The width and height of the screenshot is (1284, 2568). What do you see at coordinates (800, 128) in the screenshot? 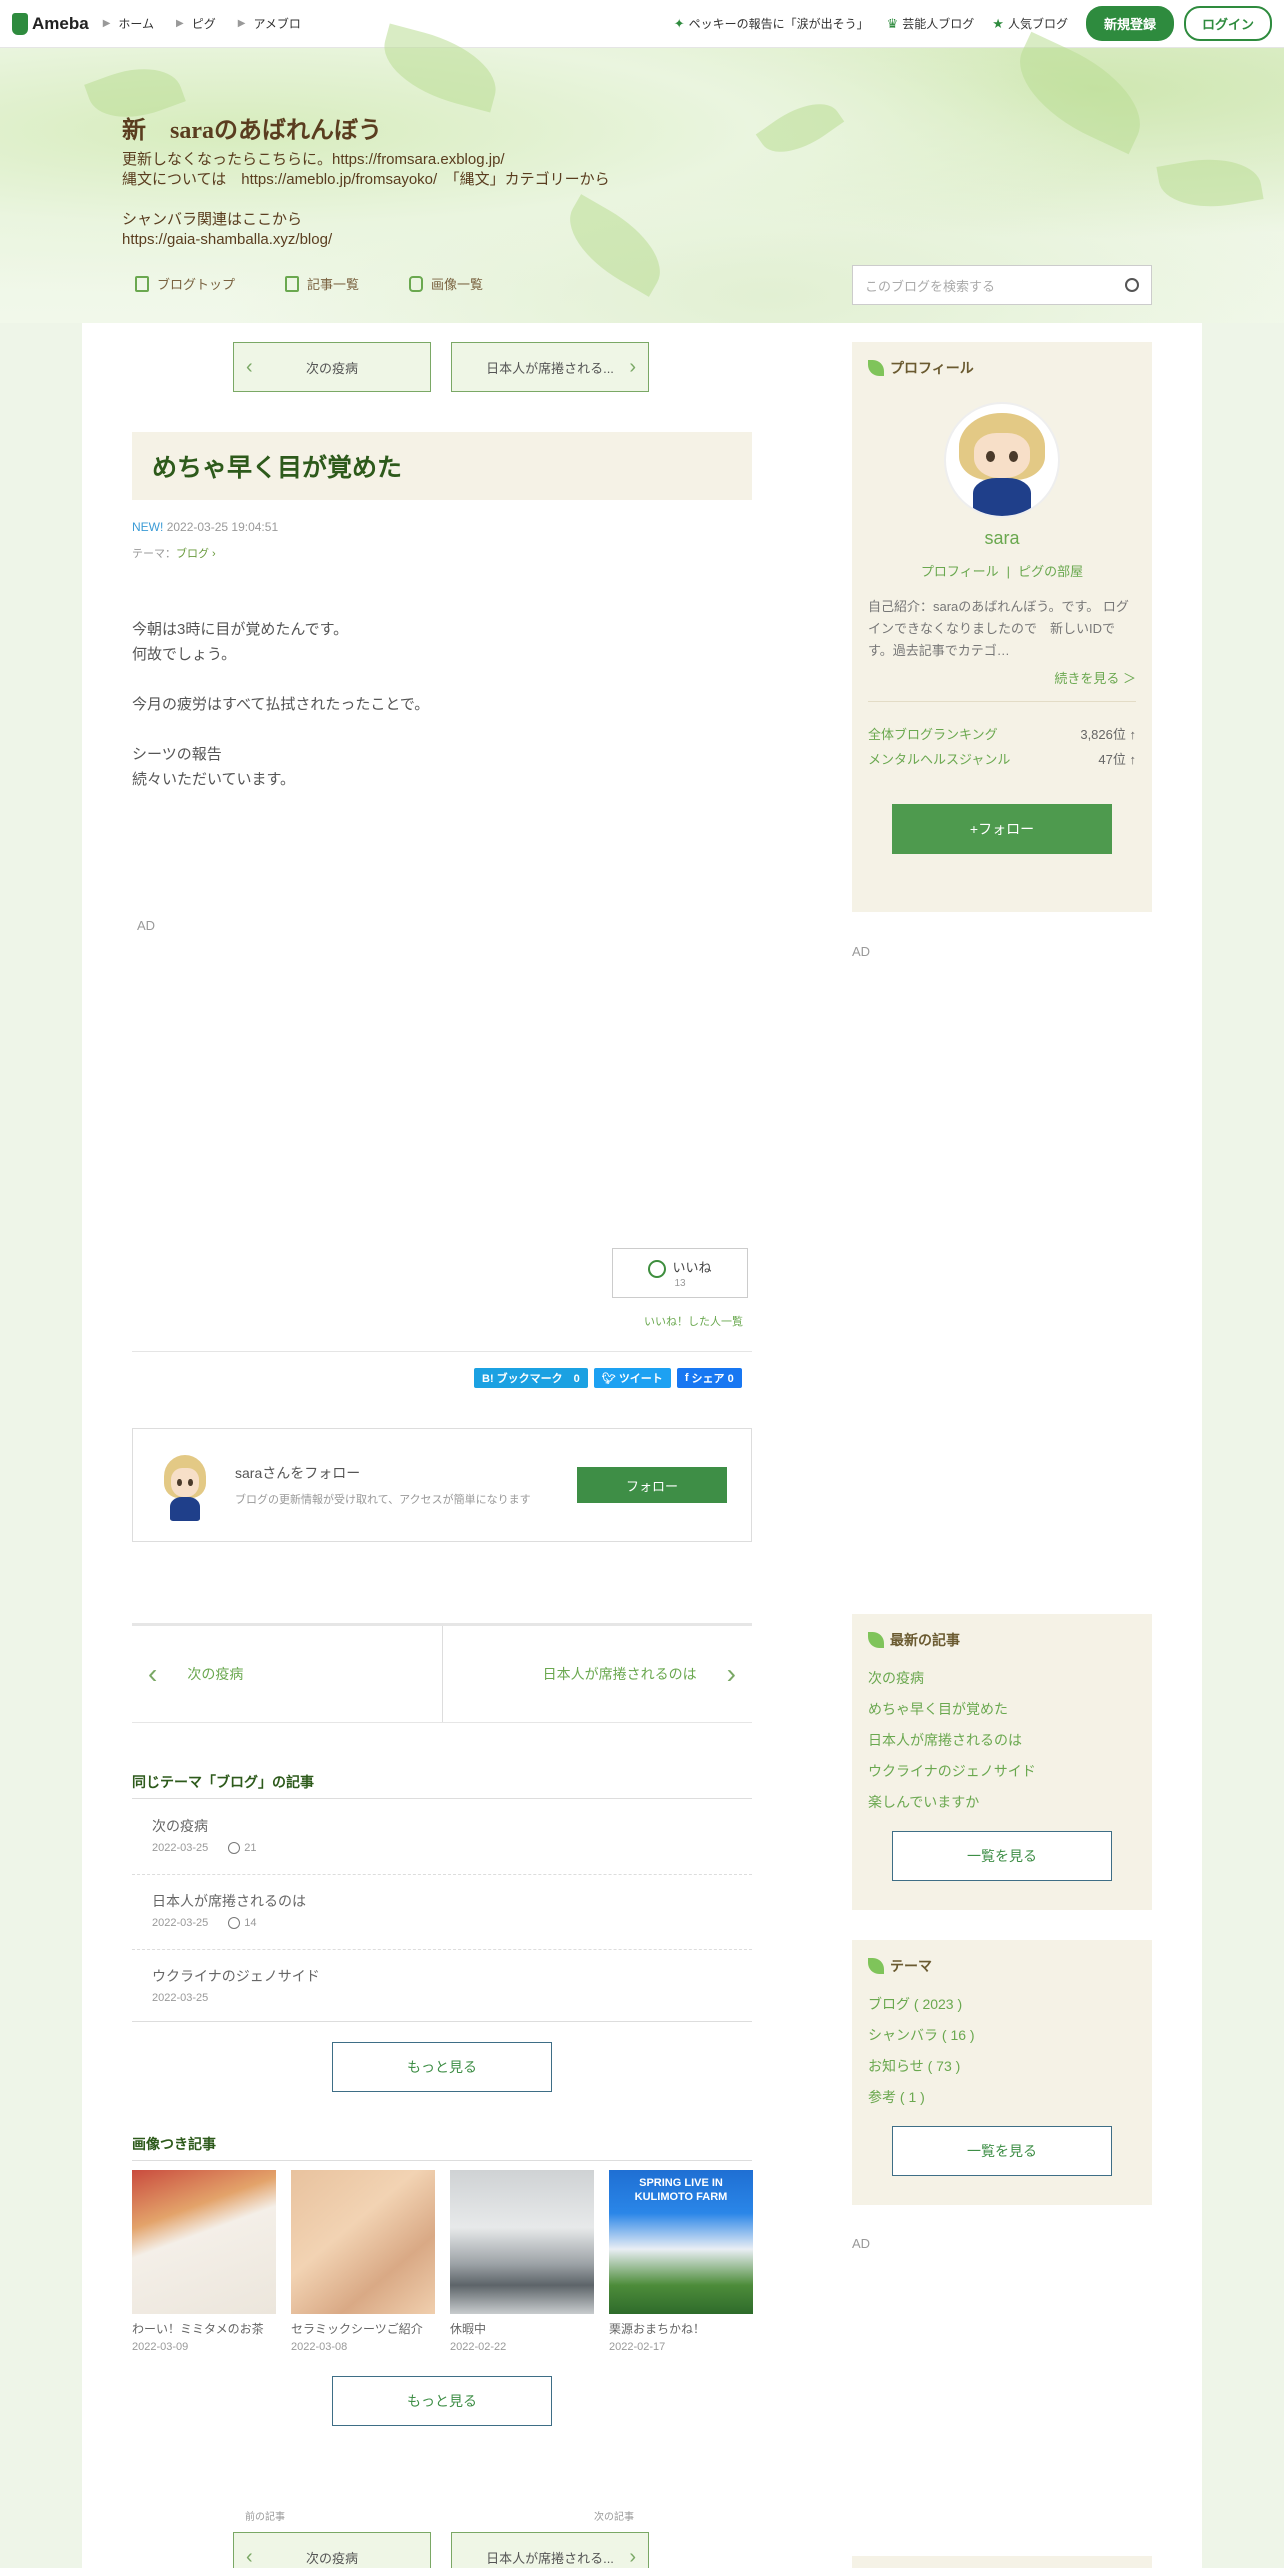
I see `leaf-decoration` at bounding box center [800, 128].